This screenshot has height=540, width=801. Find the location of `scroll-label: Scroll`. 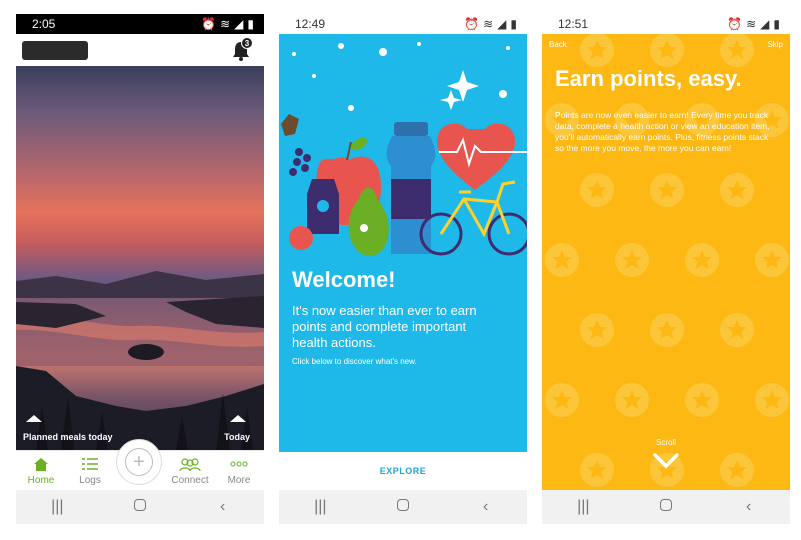

scroll-label: Scroll is located at coordinates (665, 442).